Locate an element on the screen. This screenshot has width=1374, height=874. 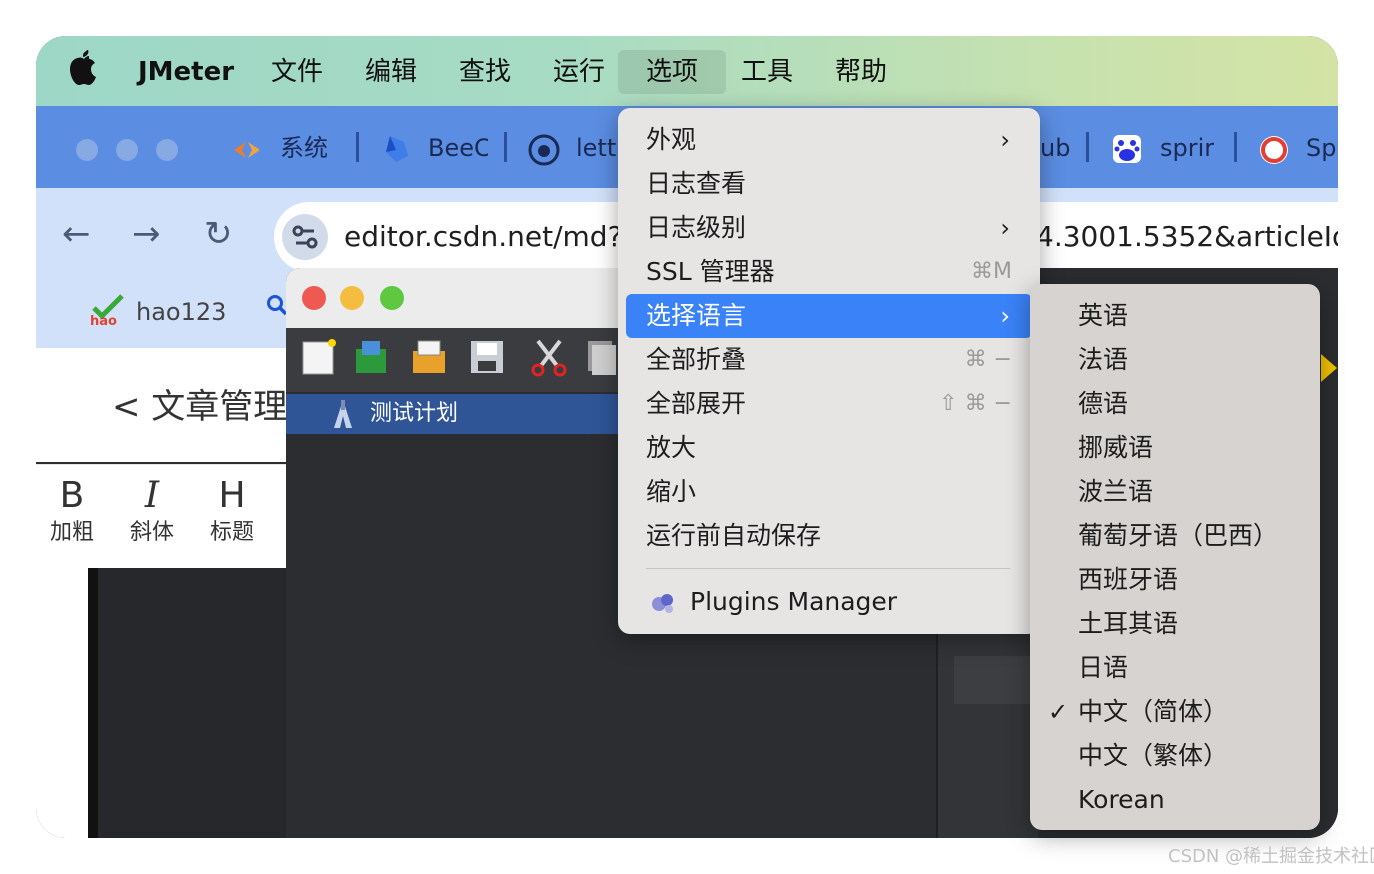
menu-item-zoom-out: 缩小 is located at coordinates (829, 492).